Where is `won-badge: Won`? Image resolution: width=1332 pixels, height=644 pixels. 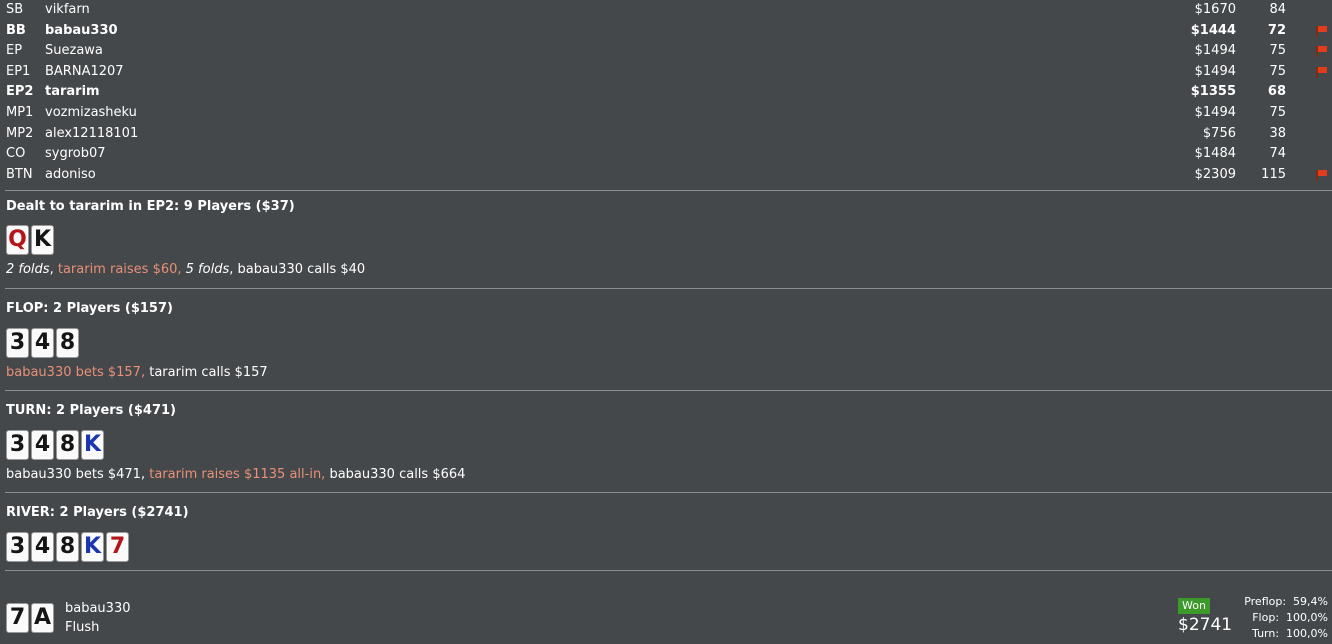 won-badge: Won is located at coordinates (1194, 606).